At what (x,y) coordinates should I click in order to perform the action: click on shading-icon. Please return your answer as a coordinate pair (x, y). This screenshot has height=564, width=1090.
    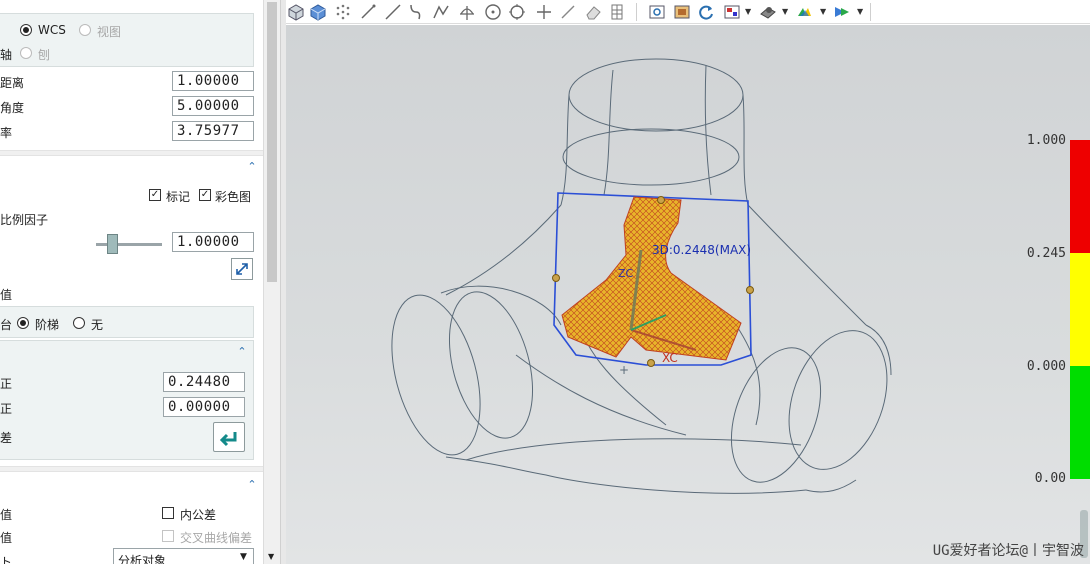
    Looking at the image, I should click on (768, 12).